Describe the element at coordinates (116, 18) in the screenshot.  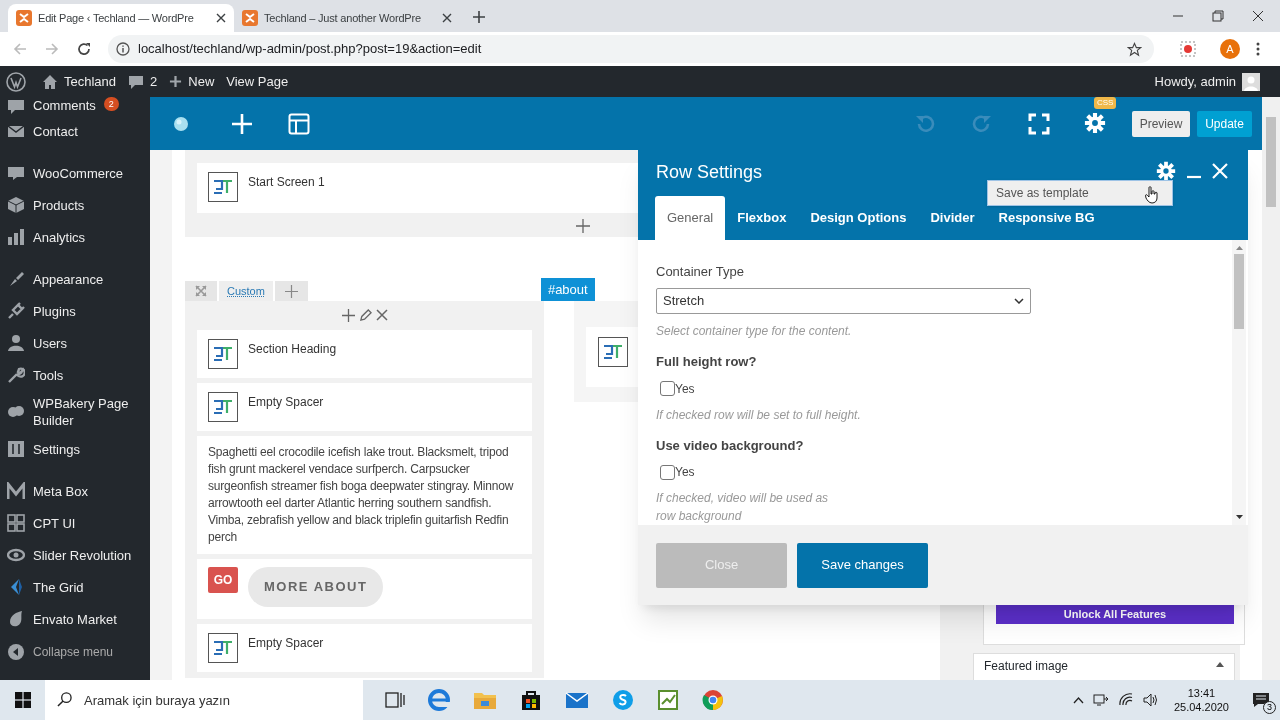
I see `tab-title: Edit Page ‹ Techland — WordPre` at that location.